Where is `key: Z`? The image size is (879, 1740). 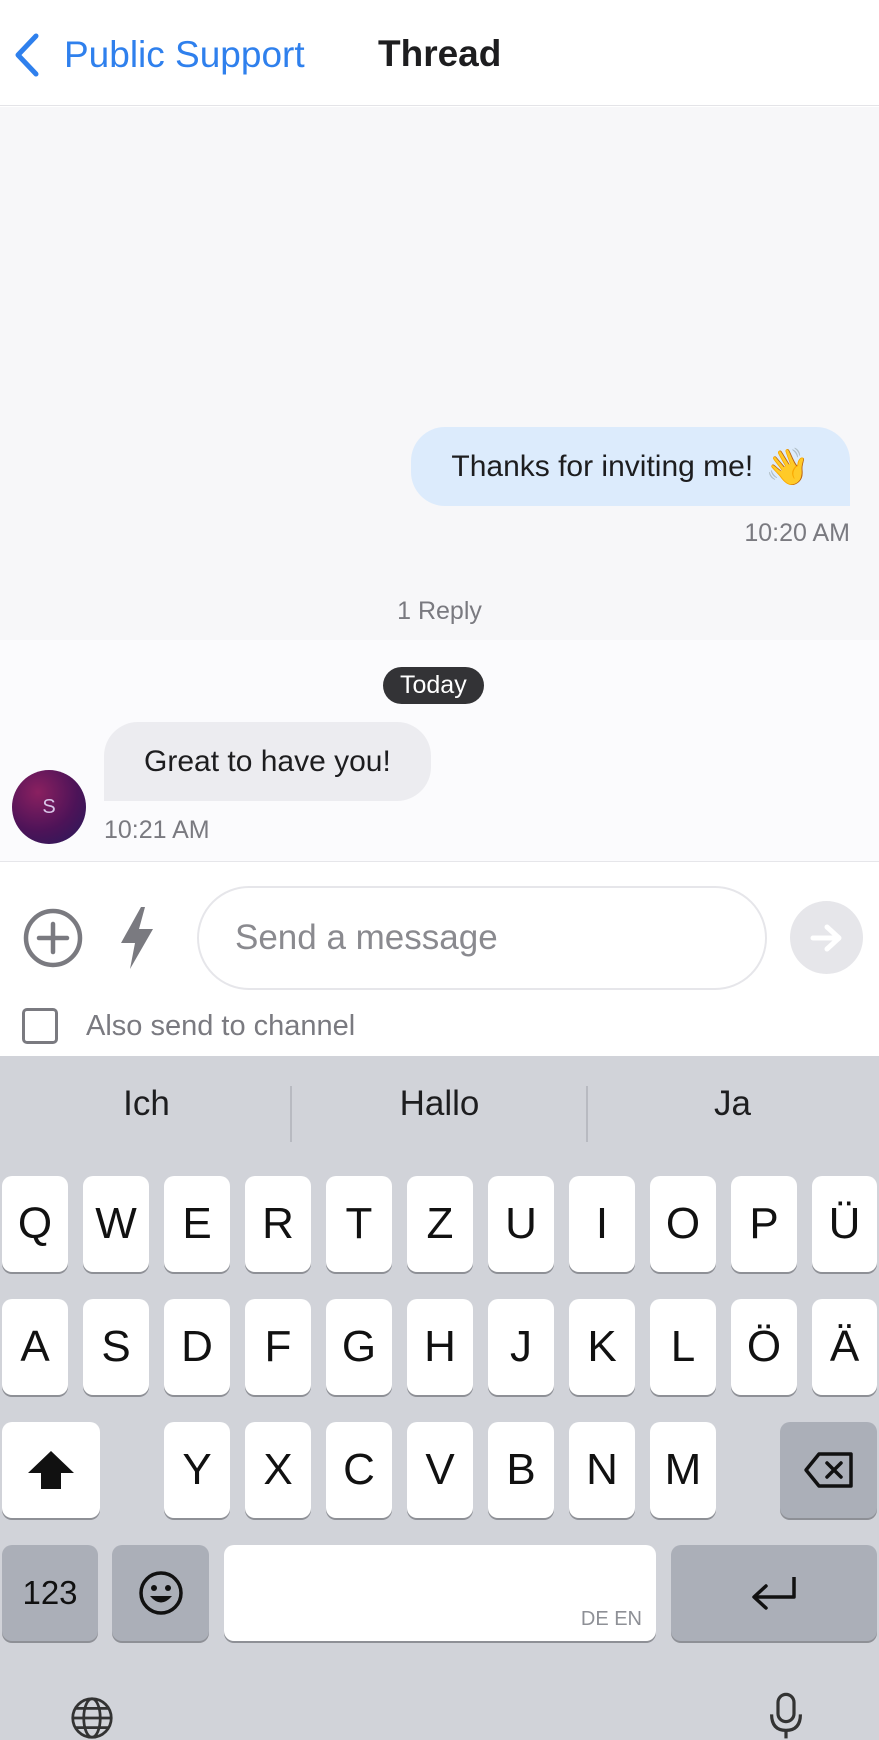 key: Z is located at coordinates (440, 1224).